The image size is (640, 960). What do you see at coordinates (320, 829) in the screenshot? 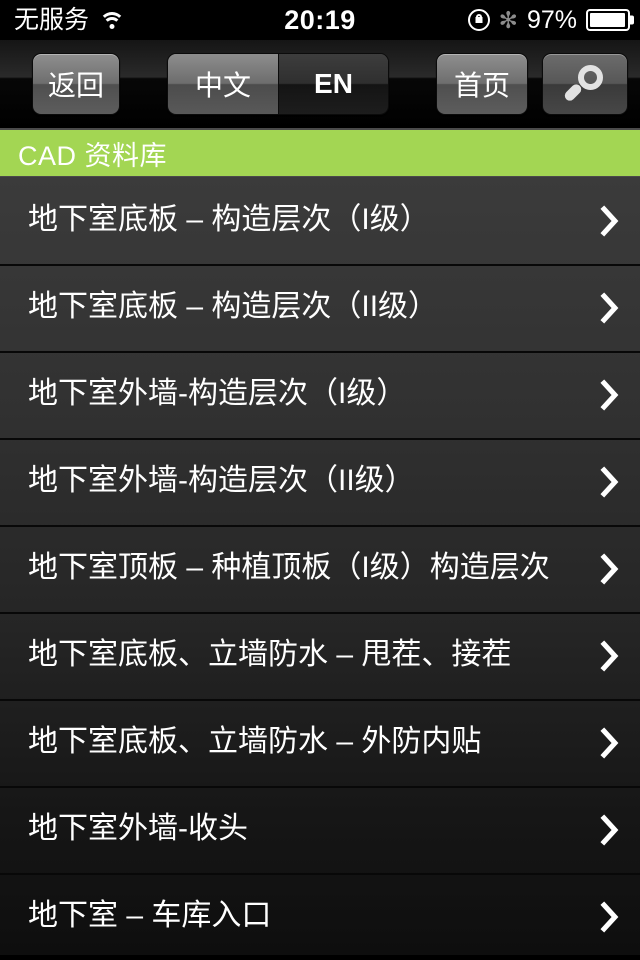
I see `list-item: 地下室外墙-收头` at bounding box center [320, 829].